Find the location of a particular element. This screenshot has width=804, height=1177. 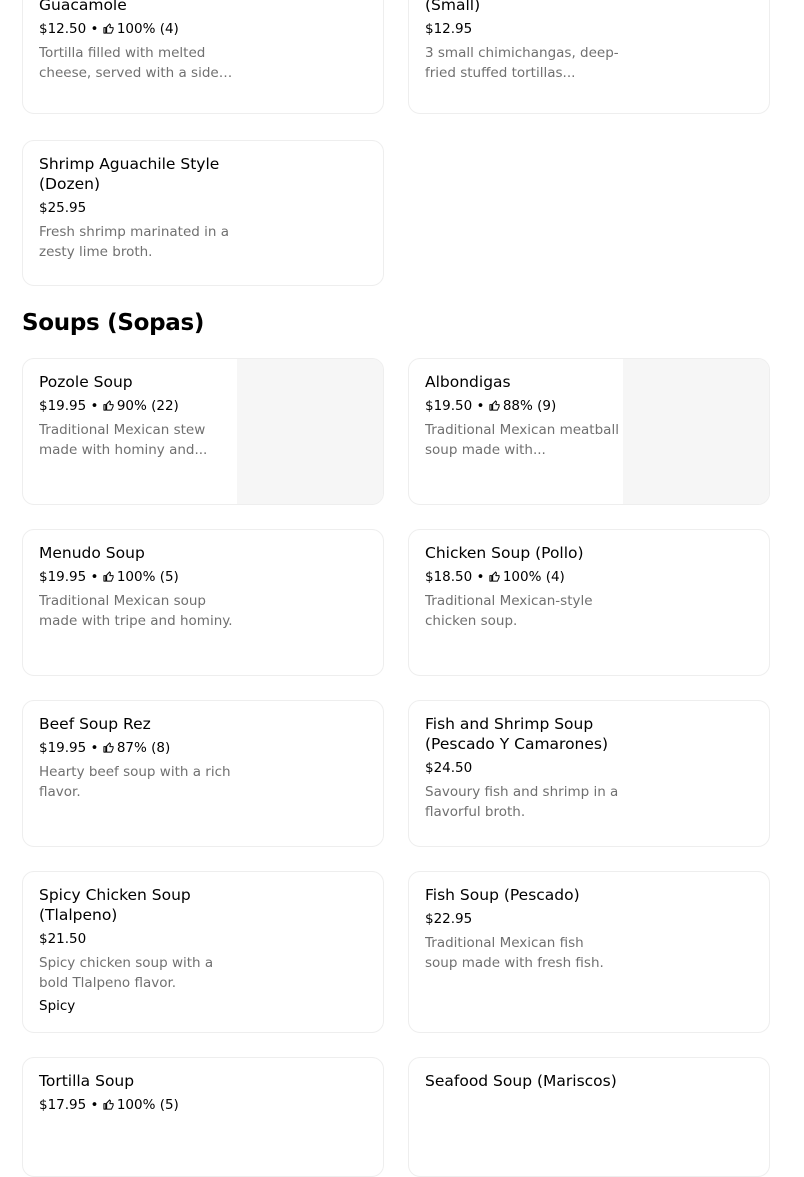

section-title: Soups (Sopas) is located at coordinates (113, 323).